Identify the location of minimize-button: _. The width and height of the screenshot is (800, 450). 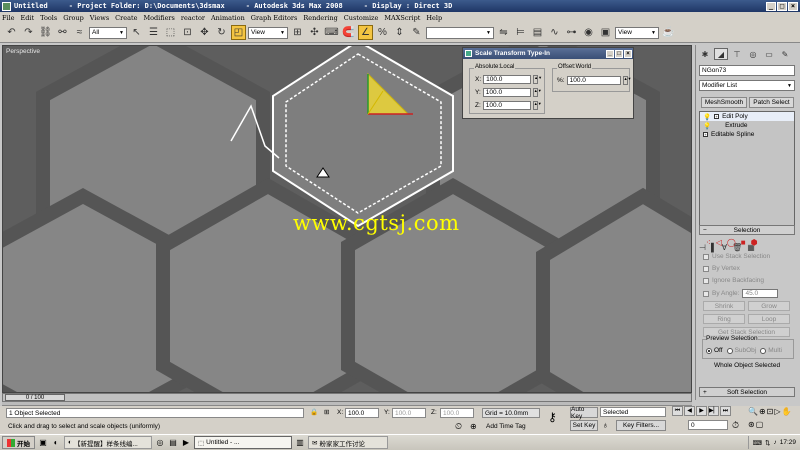
(771, 6).